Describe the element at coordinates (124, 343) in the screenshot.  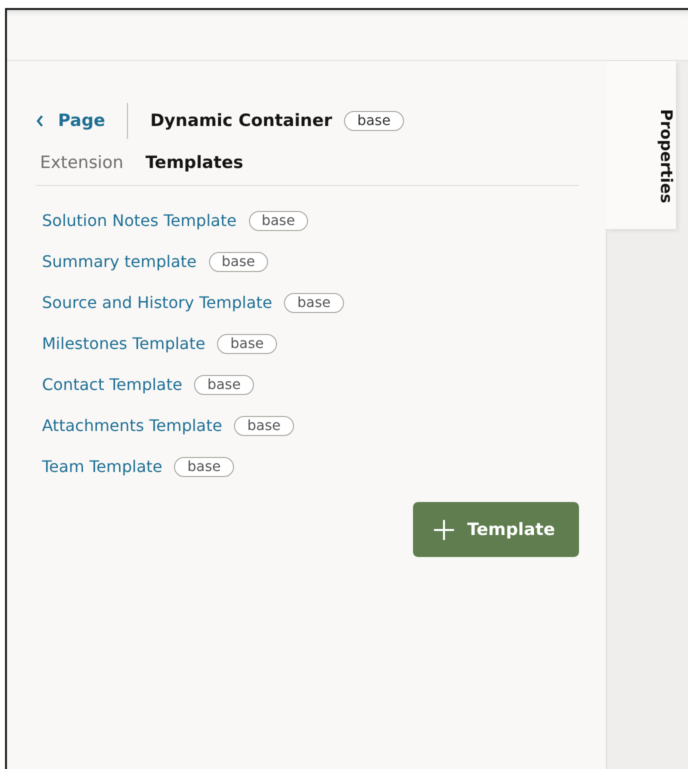
I see `template-link: Milestones Template` at that location.